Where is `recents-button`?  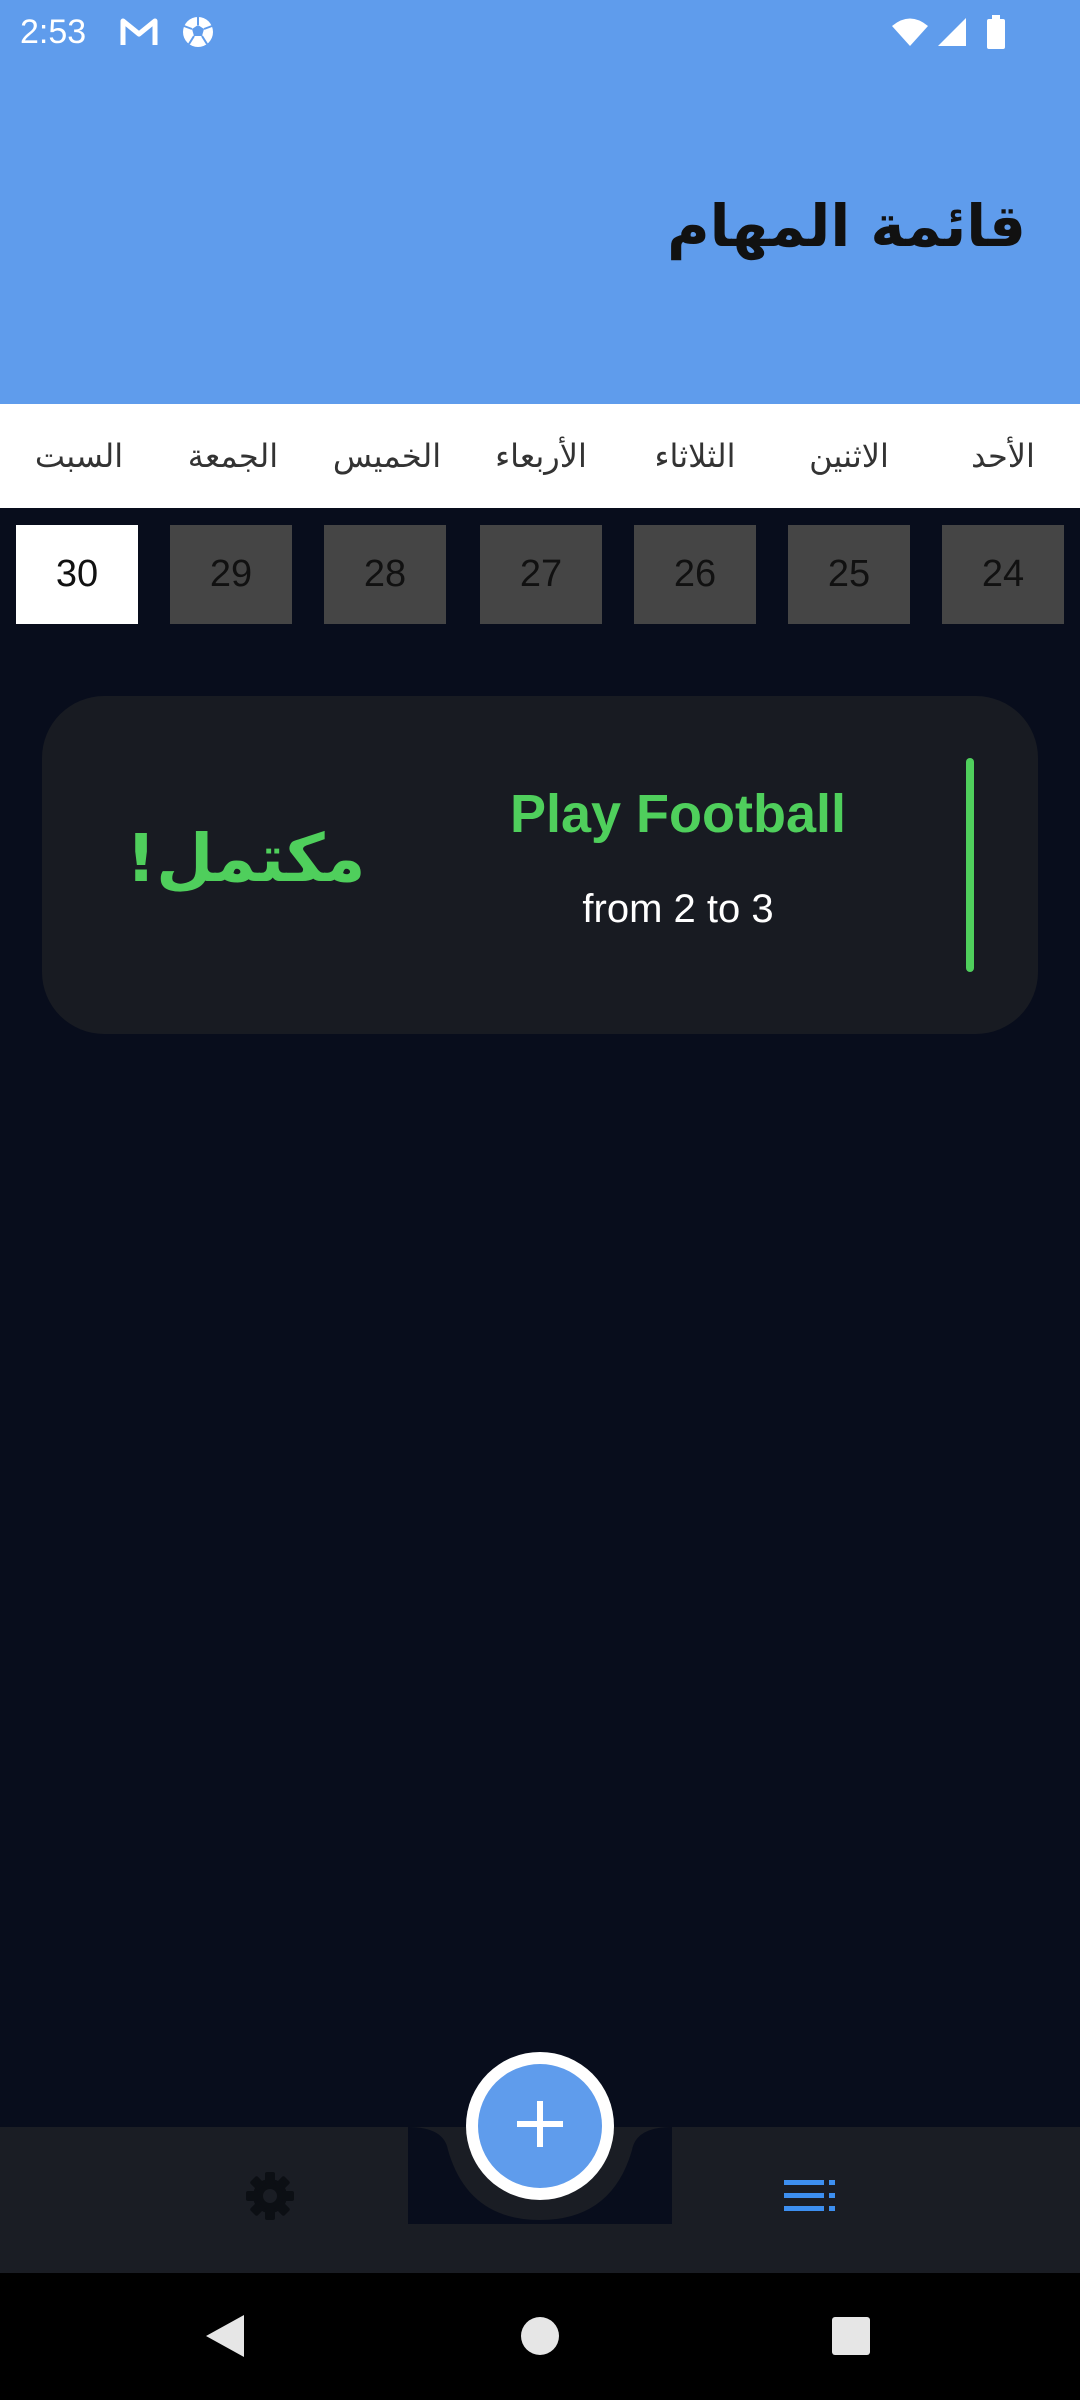
recents-button is located at coordinates (851, 2338).